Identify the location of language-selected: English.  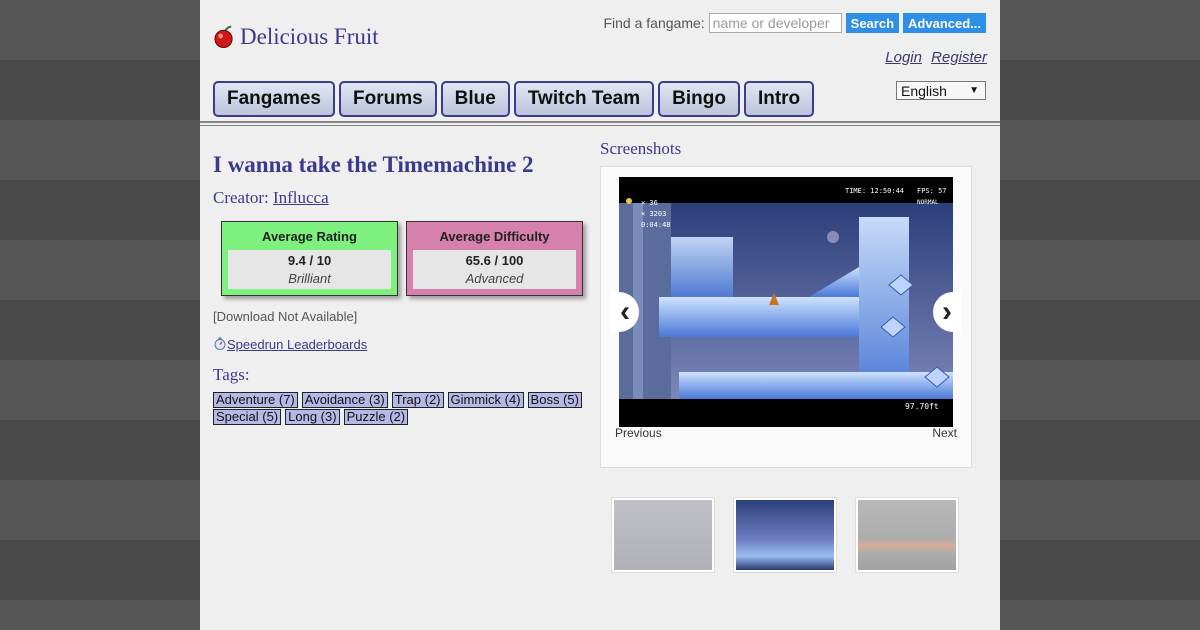
(924, 90).